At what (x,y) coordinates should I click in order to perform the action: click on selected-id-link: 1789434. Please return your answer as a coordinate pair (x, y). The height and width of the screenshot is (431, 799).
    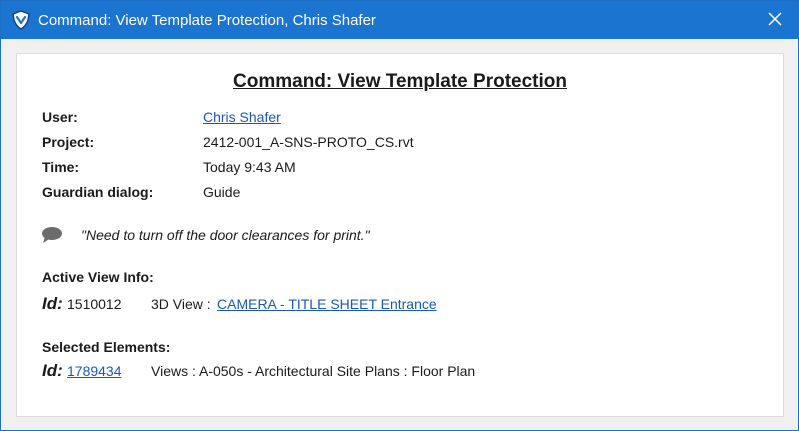
    Looking at the image, I should click on (94, 371).